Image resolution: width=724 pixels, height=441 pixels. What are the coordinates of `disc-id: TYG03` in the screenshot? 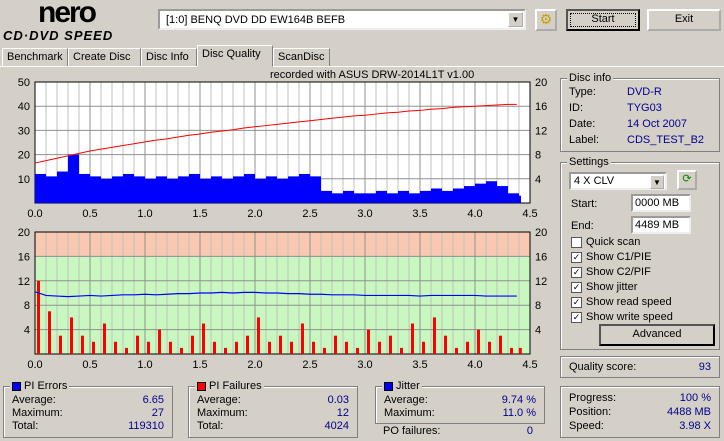 It's located at (644, 108).